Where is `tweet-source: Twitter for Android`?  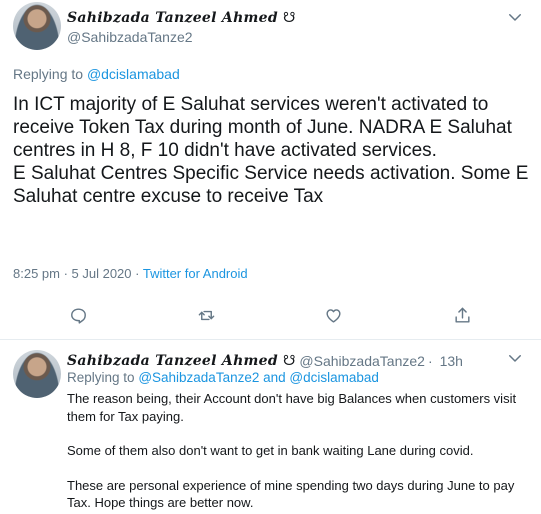 tweet-source: Twitter for Android is located at coordinates (195, 273).